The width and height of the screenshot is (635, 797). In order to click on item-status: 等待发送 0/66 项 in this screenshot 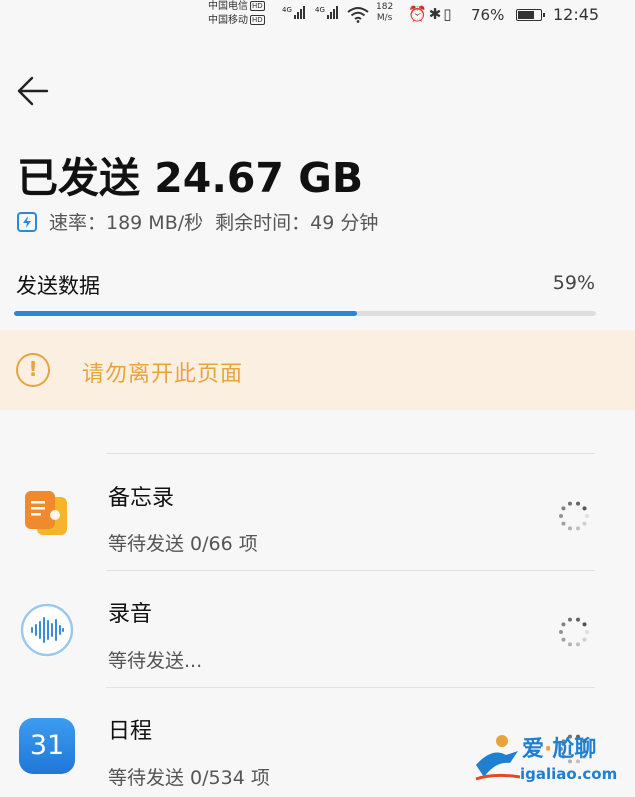, I will do `click(183, 544)`.